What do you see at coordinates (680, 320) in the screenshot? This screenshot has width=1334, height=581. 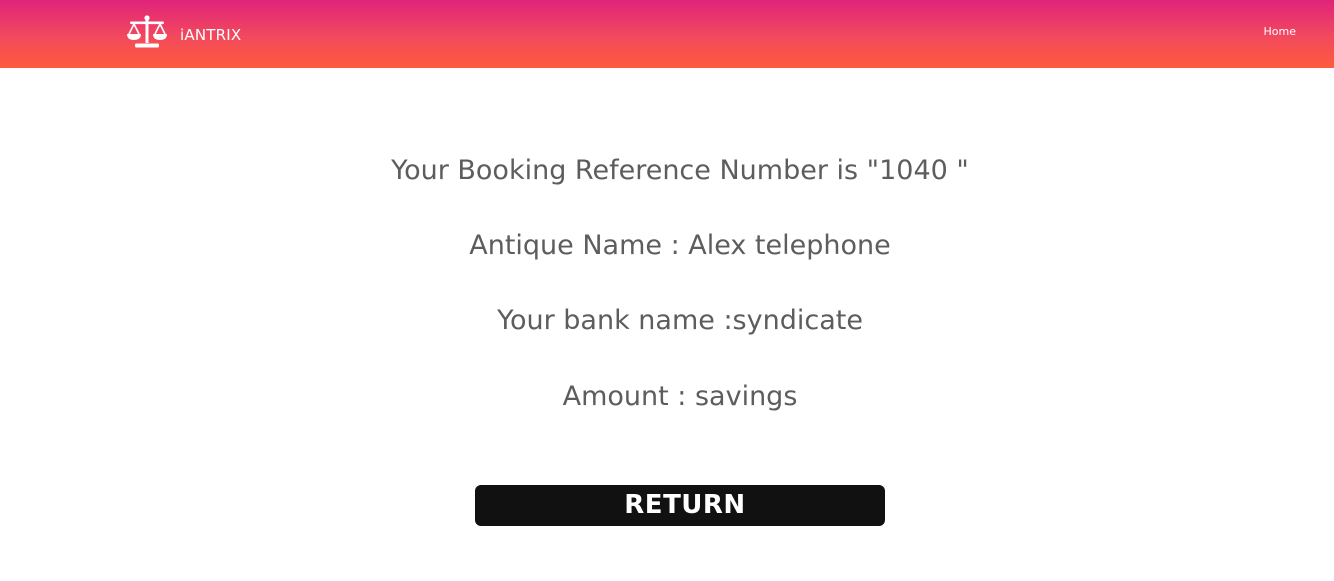 I see `bank-name-text: Your bank name :syndicate` at bounding box center [680, 320].